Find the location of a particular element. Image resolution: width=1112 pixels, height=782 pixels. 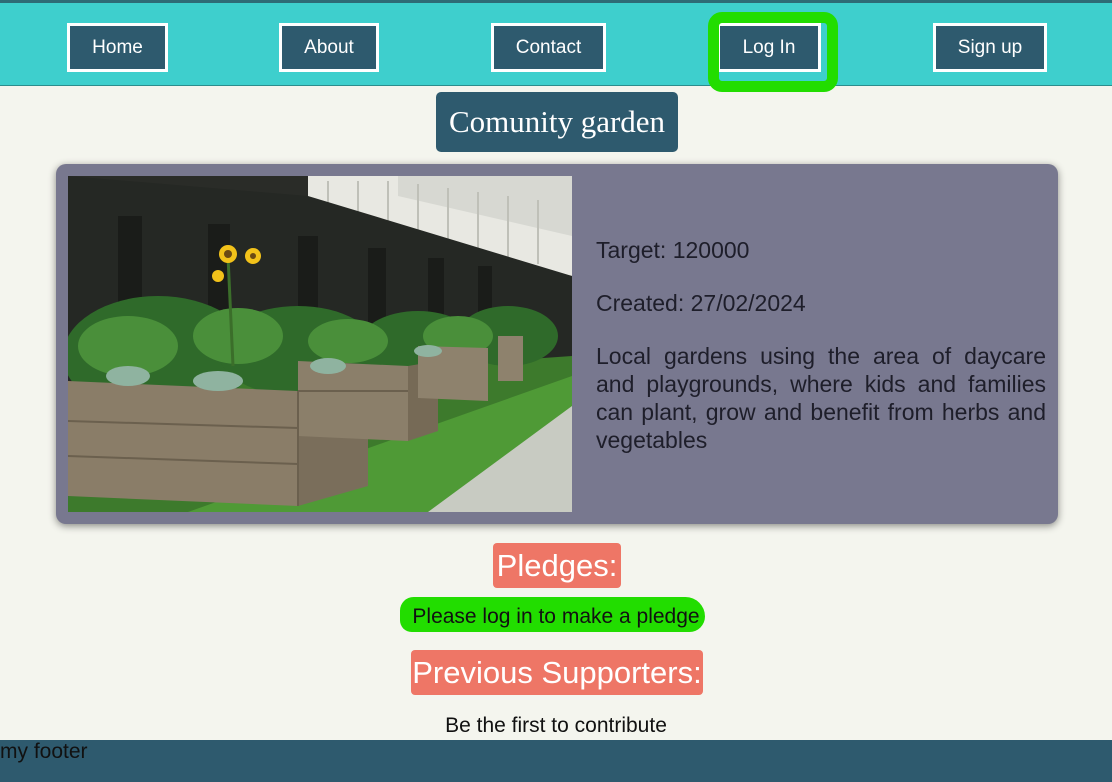

nav-about-button: About is located at coordinates (329, 47).